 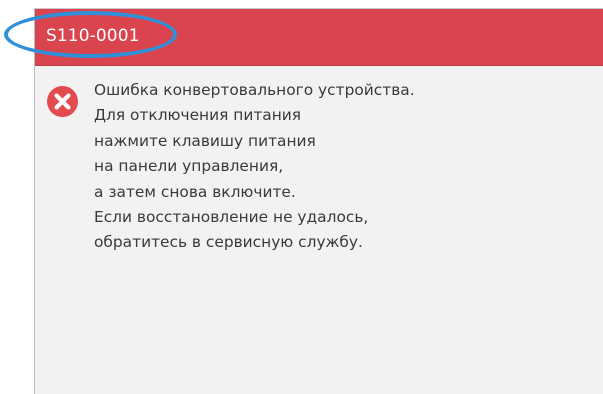 What do you see at coordinates (254, 90) in the screenshot?
I see `message-line: Ошибка конвертовального устройства.` at bounding box center [254, 90].